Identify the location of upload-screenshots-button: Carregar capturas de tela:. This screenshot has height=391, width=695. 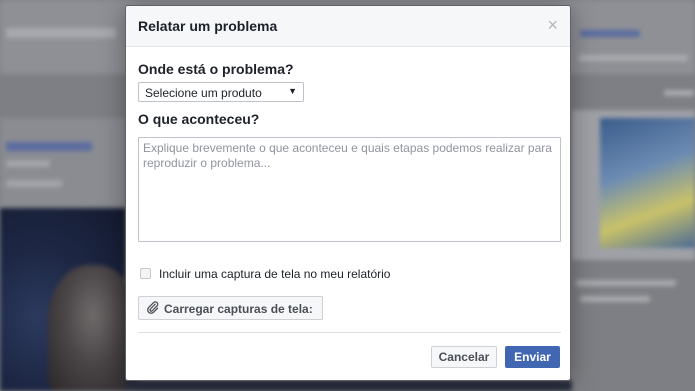
(230, 308).